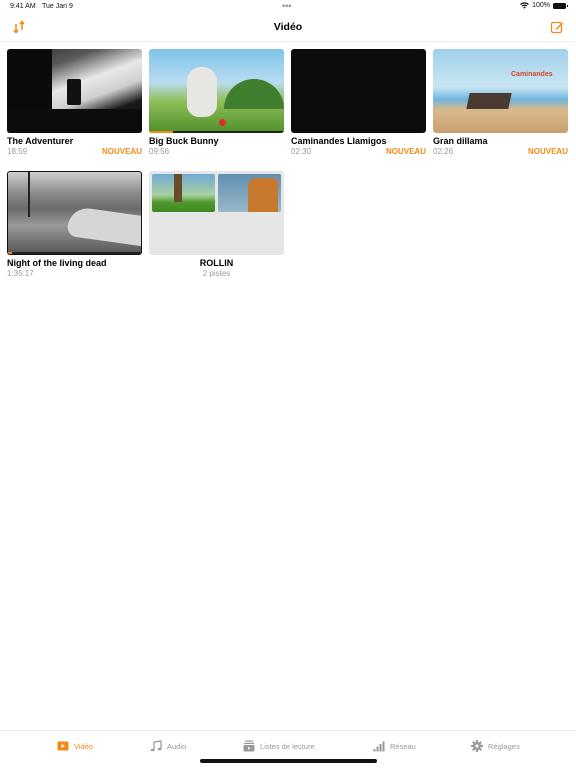  Describe the element at coordinates (177, 746) in the screenshot. I see `tab-label: Audio` at that location.